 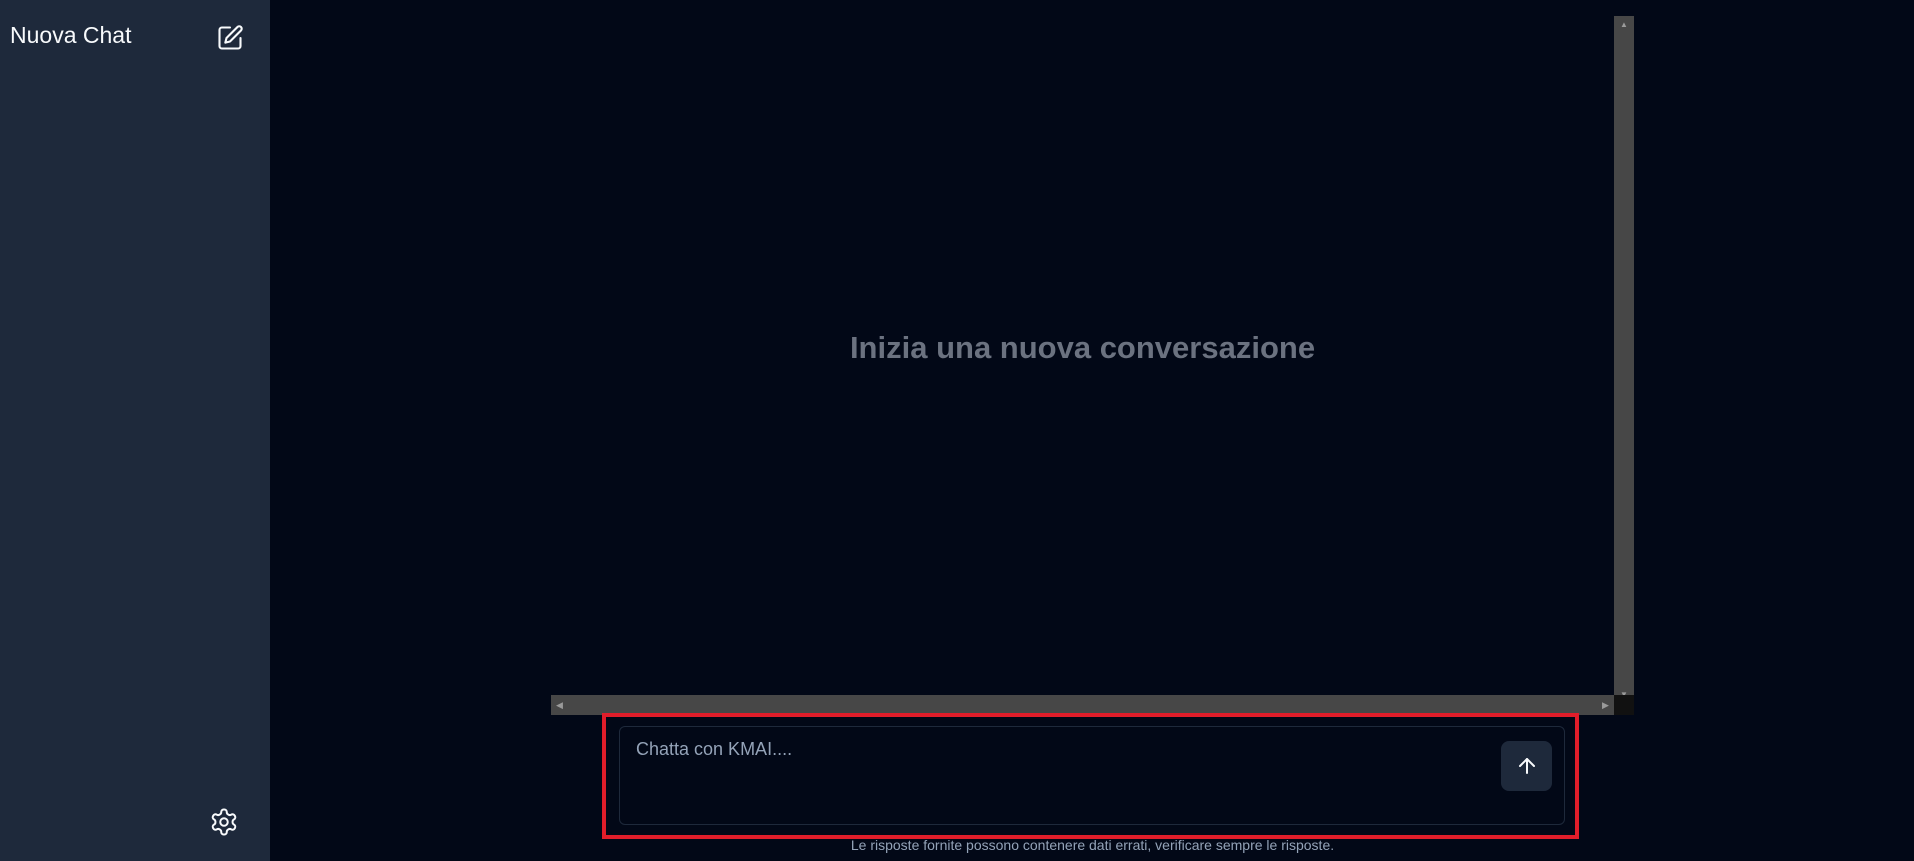 I want to click on horizontal-scrollbar: ◀ ▶, so click(x=1082, y=705).